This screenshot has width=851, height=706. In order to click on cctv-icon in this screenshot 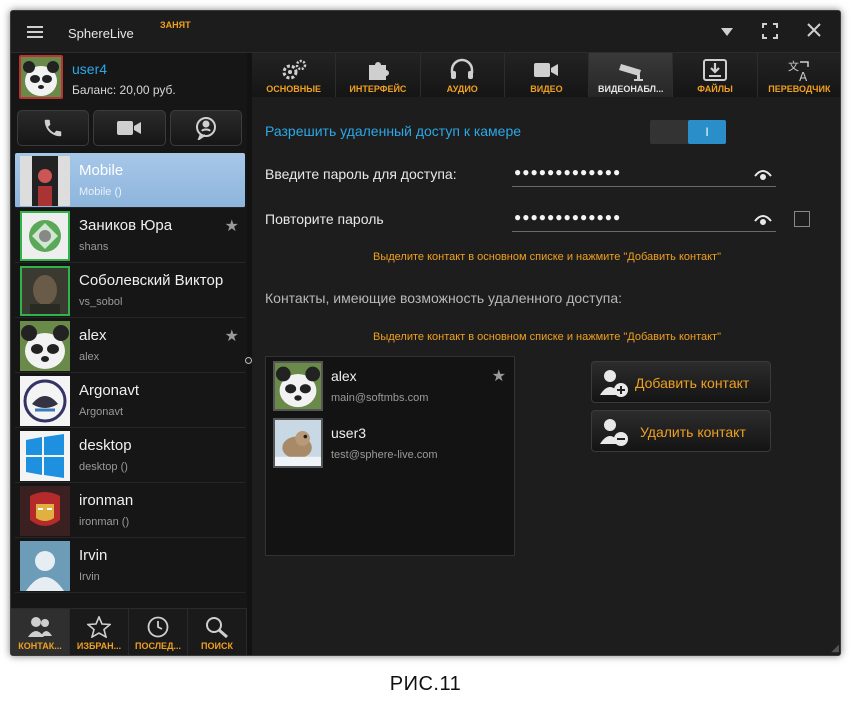, I will do `click(630, 72)`.